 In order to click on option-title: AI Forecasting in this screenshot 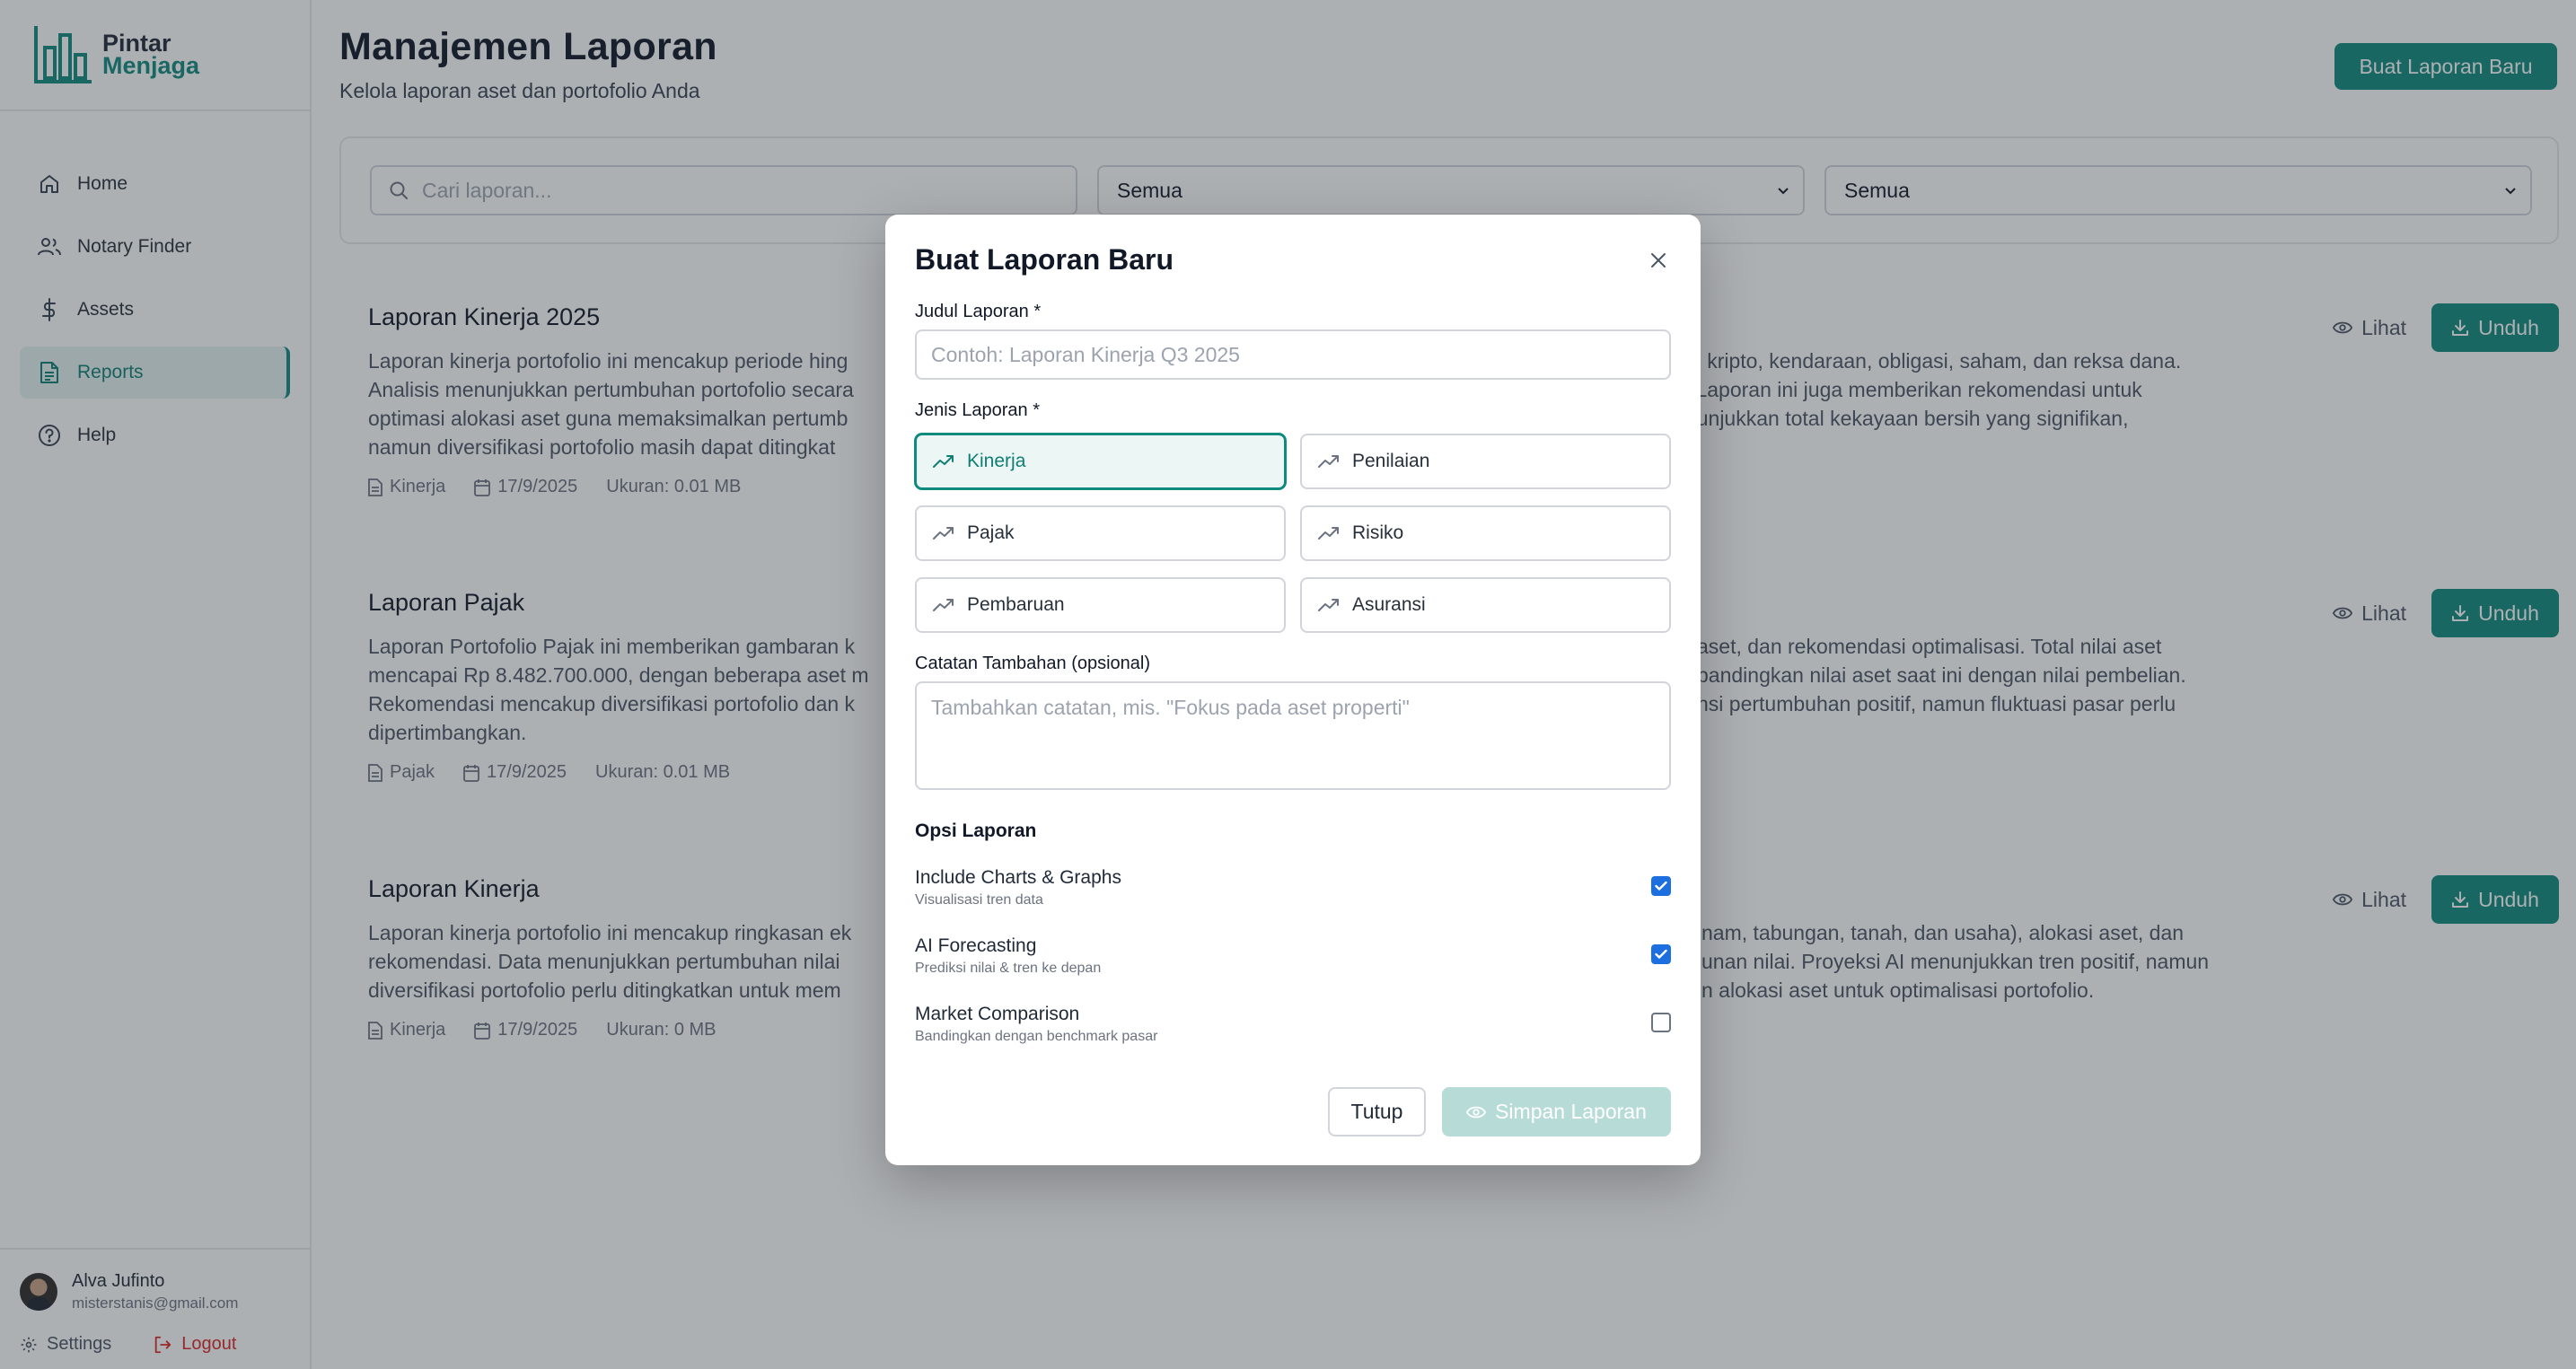, I will do `click(976, 945)`.